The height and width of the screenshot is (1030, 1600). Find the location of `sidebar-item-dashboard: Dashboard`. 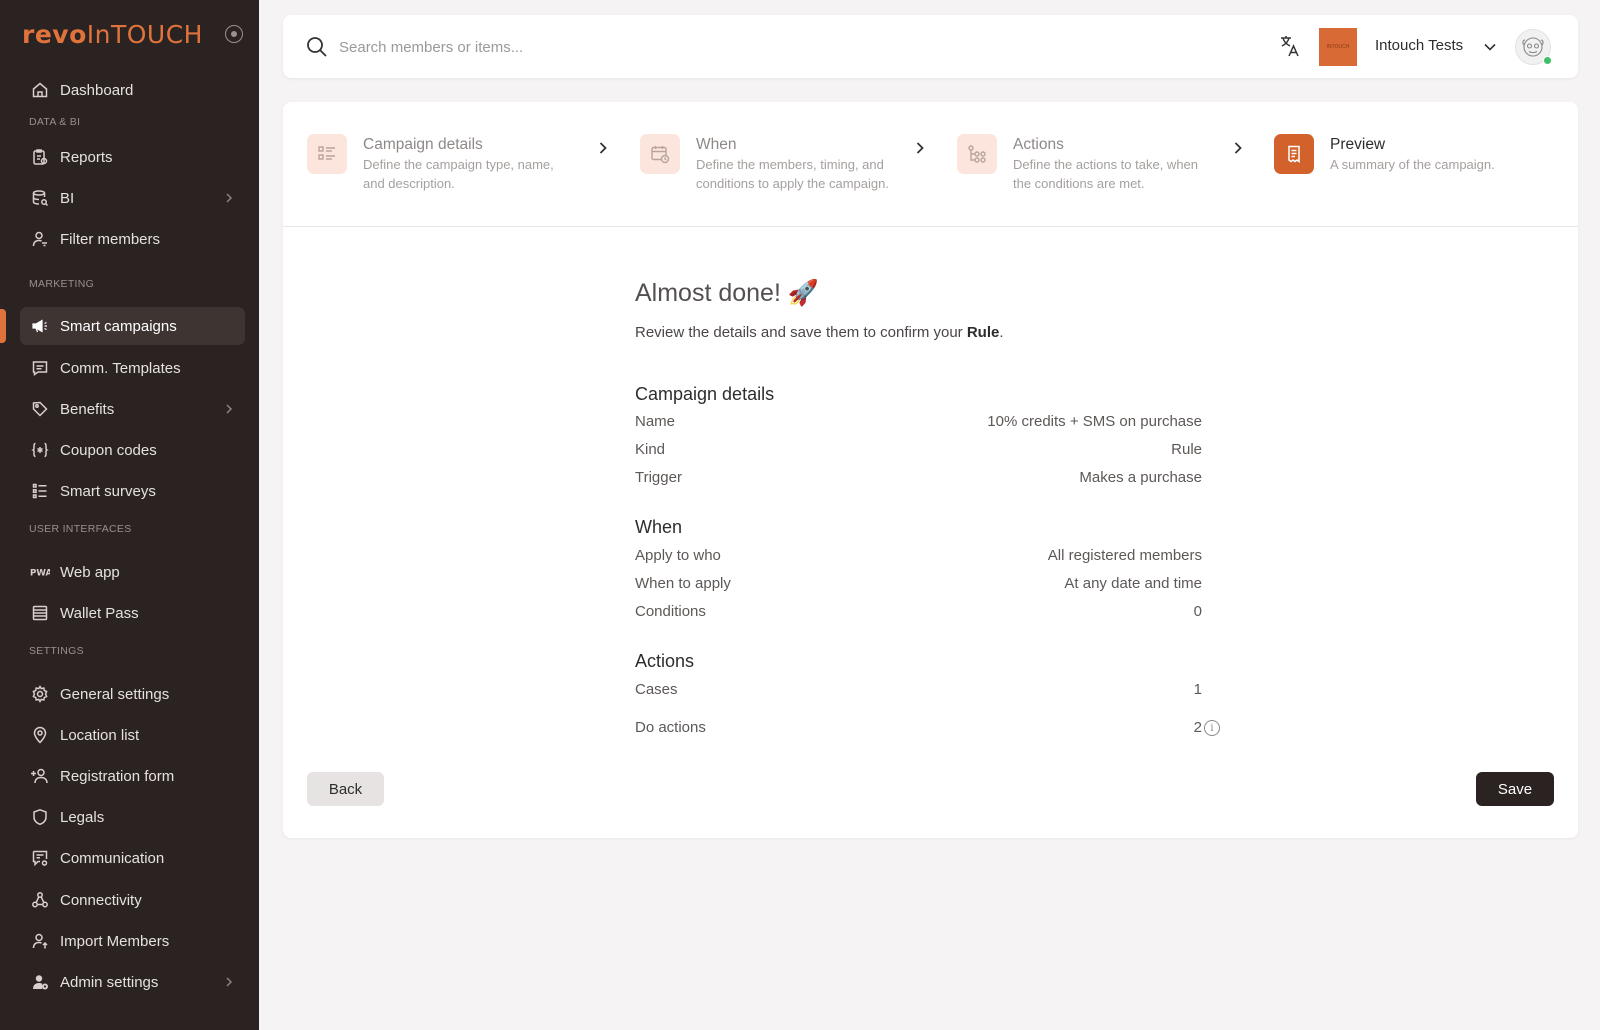

sidebar-item-dashboard: Dashboard is located at coordinates (132, 90).